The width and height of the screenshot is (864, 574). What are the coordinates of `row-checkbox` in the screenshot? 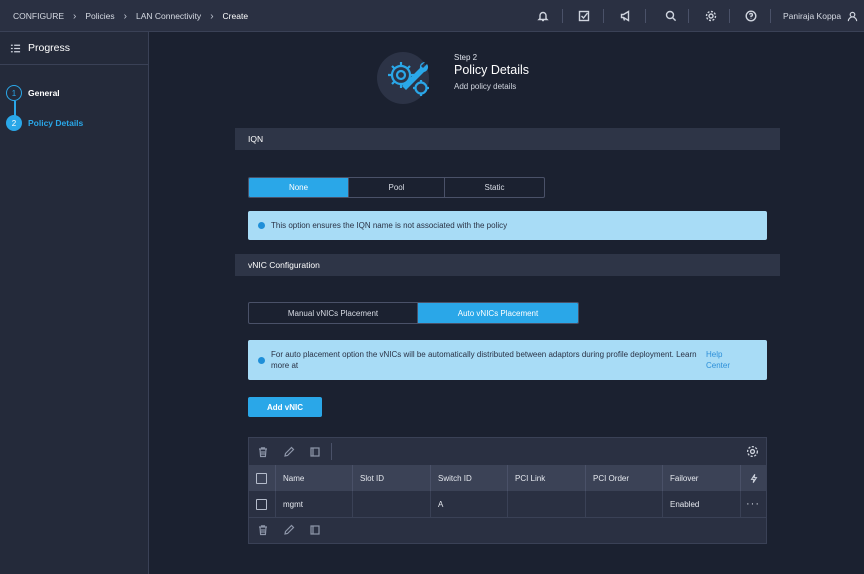 It's located at (261, 504).